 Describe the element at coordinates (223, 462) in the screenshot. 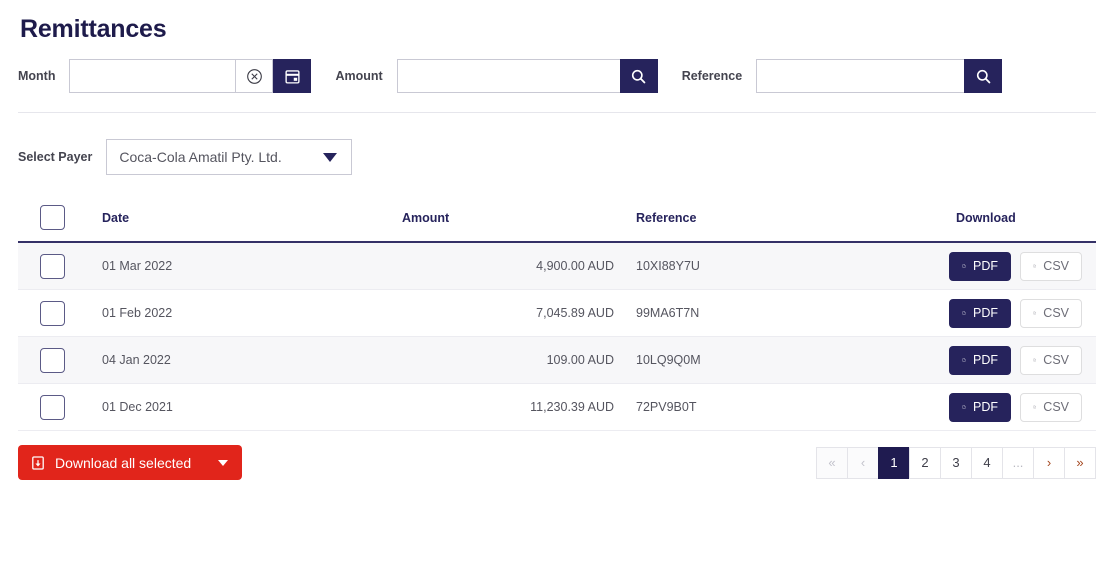

I see `caret-down-icon` at that location.